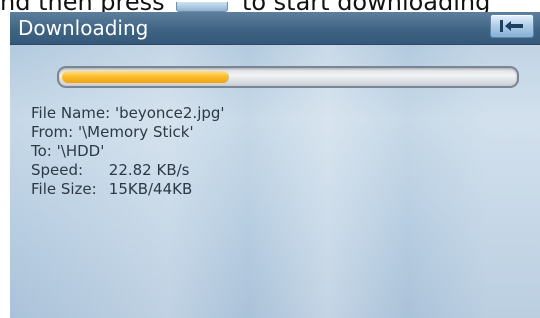 This screenshot has width=540, height=318. I want to click on file-name-label: File Name:, so click(71, 113).